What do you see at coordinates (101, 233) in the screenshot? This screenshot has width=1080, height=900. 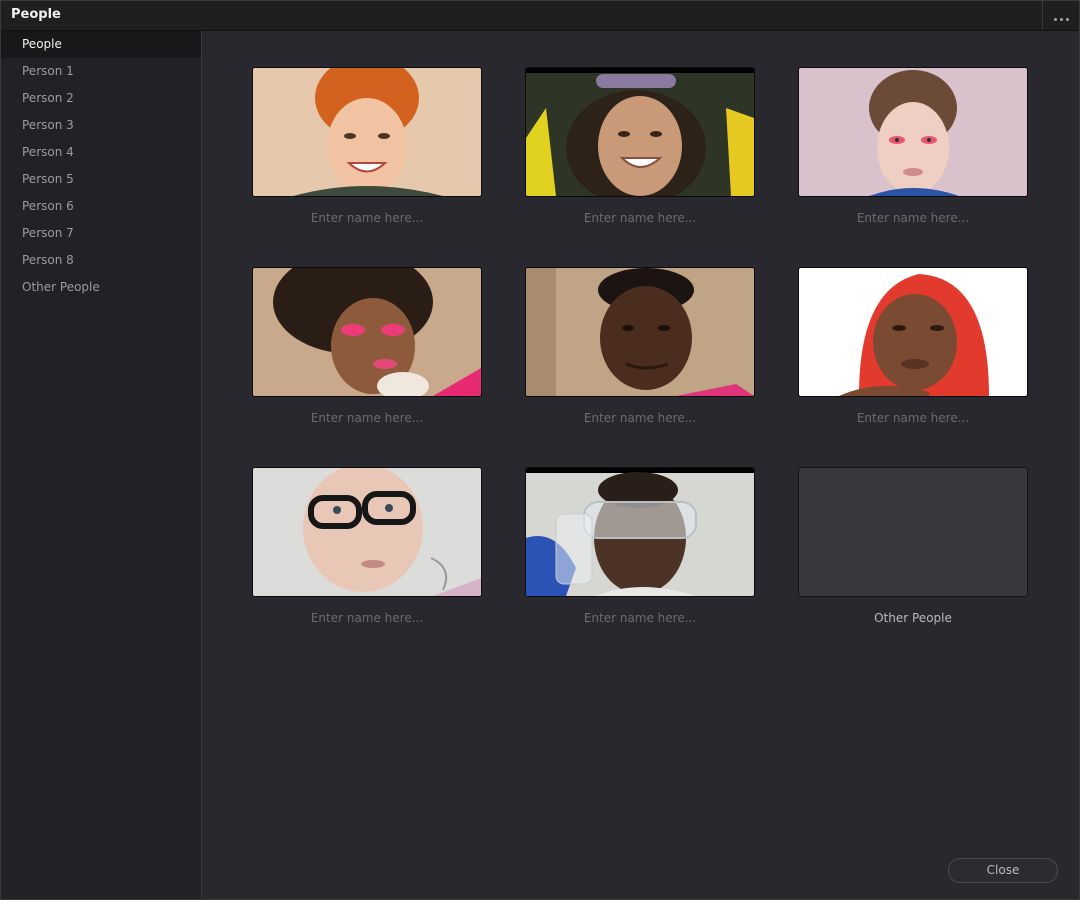 I see `sidebar-item-person-7: Person 7` at bounding box center [101, 233].